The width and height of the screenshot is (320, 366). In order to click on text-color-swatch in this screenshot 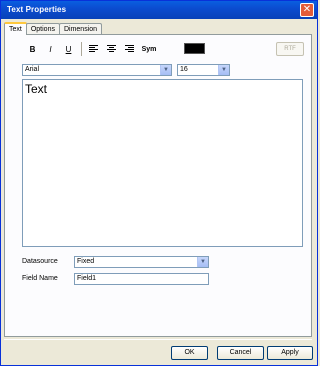, I will do `click(194, 48)`.